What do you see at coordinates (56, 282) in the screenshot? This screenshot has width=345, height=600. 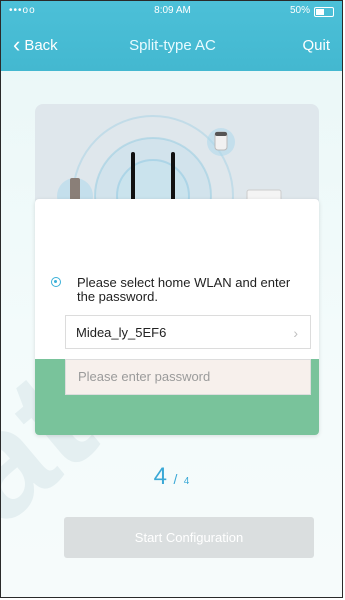 I see `radio-selected-icon` at bounding box center [56, 282].